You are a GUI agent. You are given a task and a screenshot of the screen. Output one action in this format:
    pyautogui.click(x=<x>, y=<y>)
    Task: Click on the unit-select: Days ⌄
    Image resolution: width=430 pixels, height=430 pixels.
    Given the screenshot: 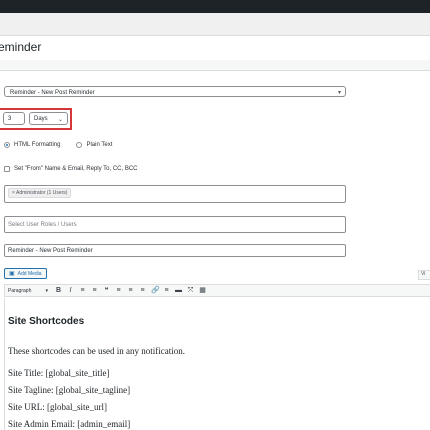 What is the action you would take?
    pyautogui.click(x=48, y=118)
    